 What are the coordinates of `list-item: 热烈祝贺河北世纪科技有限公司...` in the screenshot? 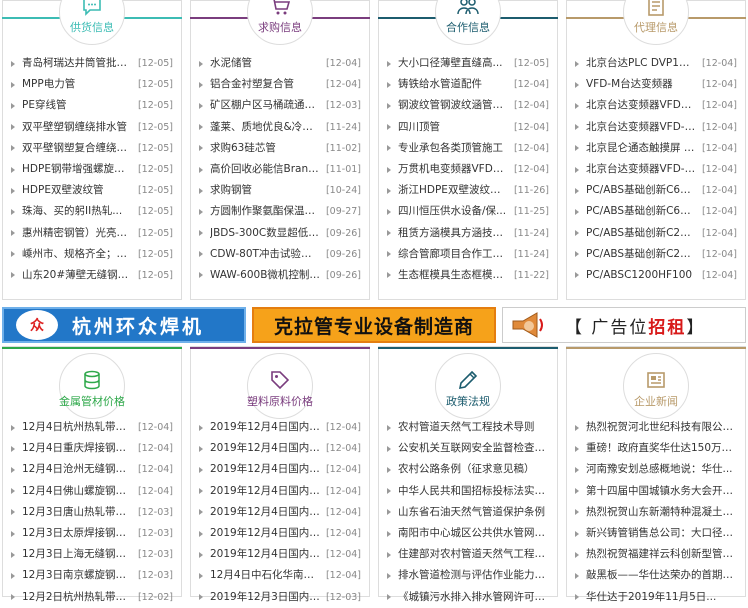 It's located at (656, 427).